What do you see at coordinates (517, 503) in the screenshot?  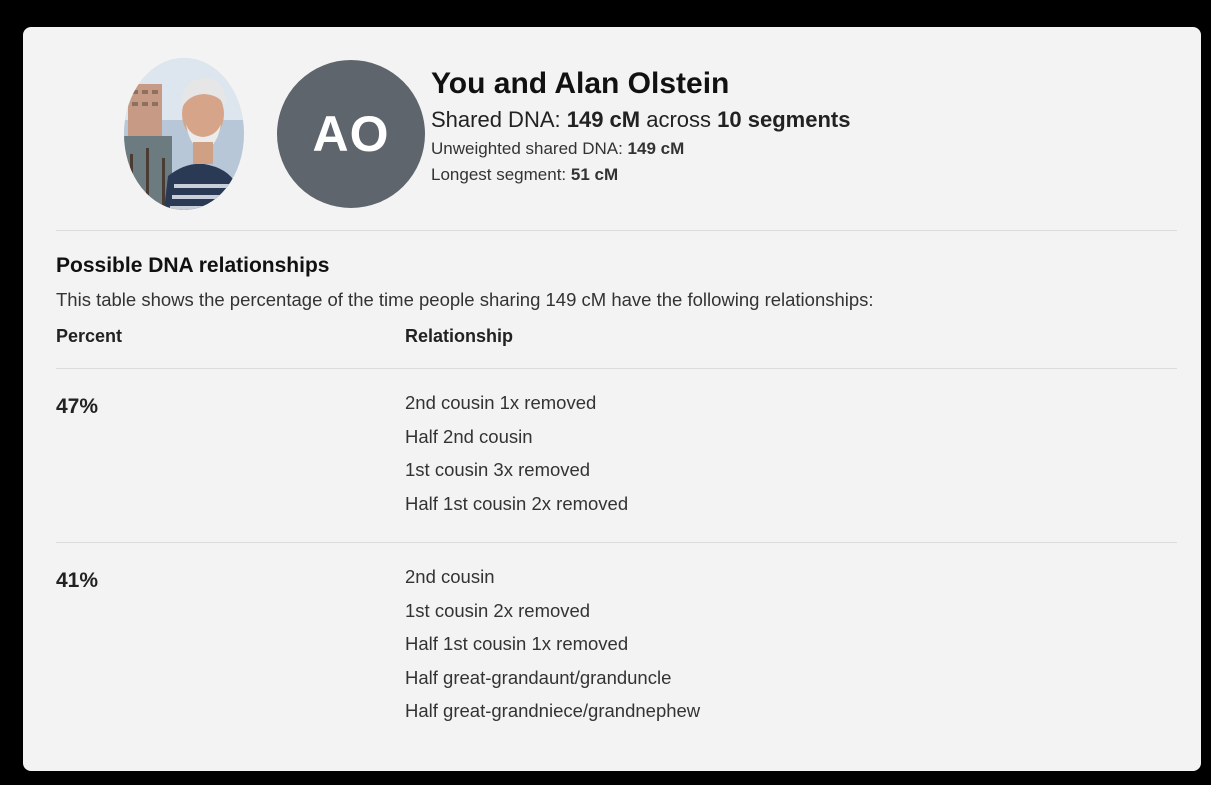 I see `relationship-item: Half 1st cousin 2x removed` at bounding box center [517, 503].